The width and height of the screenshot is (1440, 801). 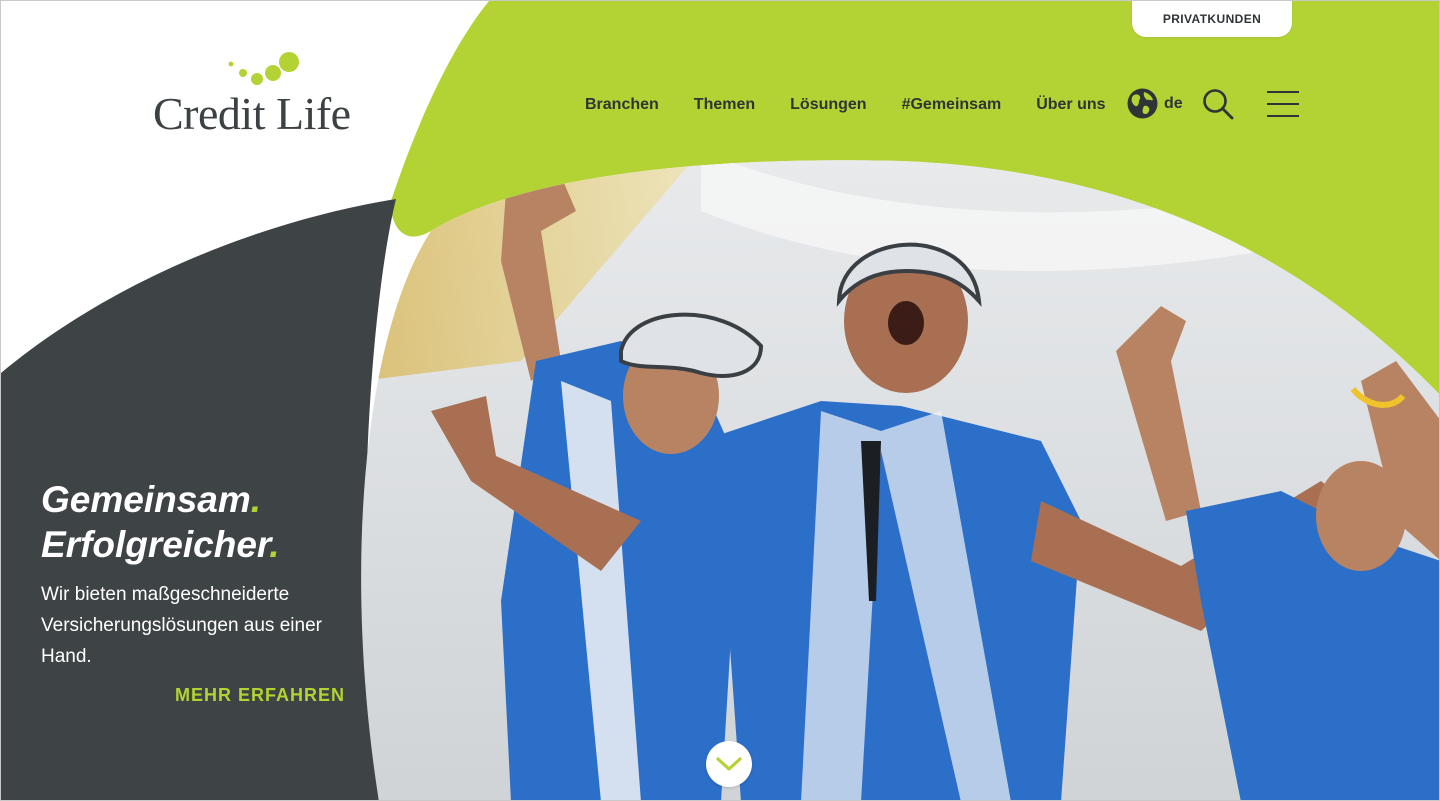 I want to click on hero-title-line1: Gemeinsam, so click(x=146, y=499).